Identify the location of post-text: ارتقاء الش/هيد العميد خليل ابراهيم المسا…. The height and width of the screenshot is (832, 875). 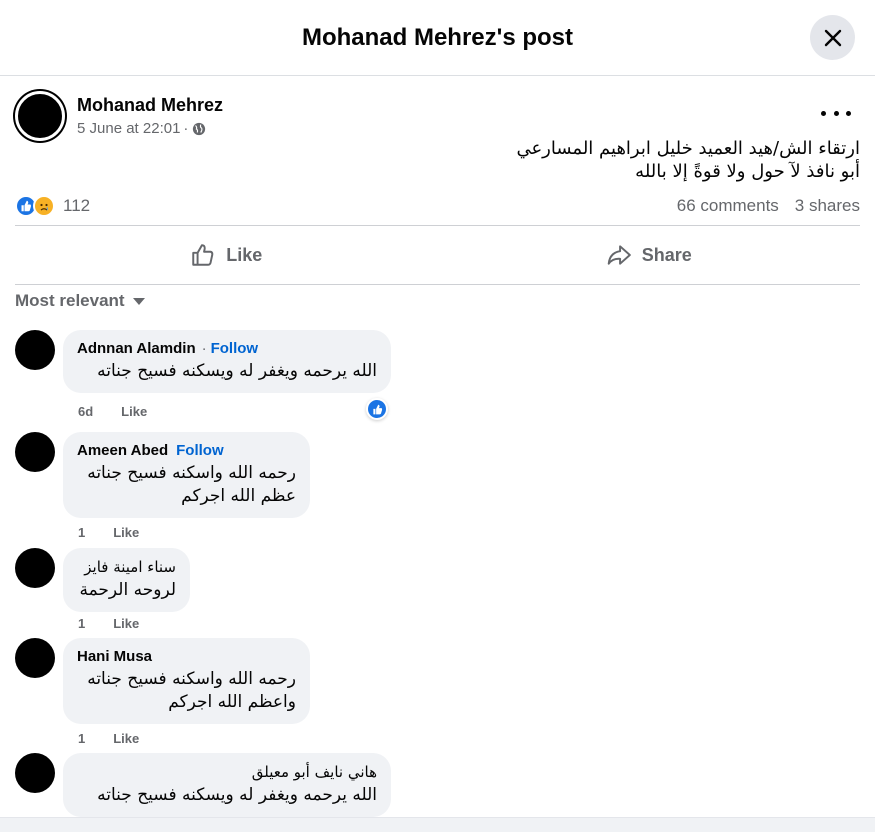
(510, 160).